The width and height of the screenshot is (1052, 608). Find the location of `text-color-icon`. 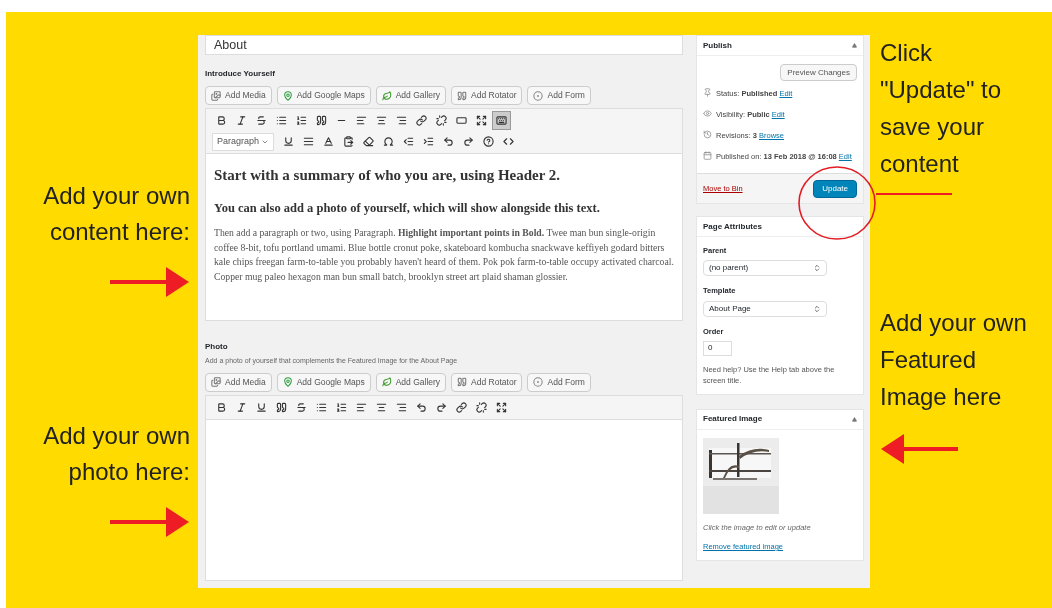

text-color-icon is located at coordinates (328, 141).